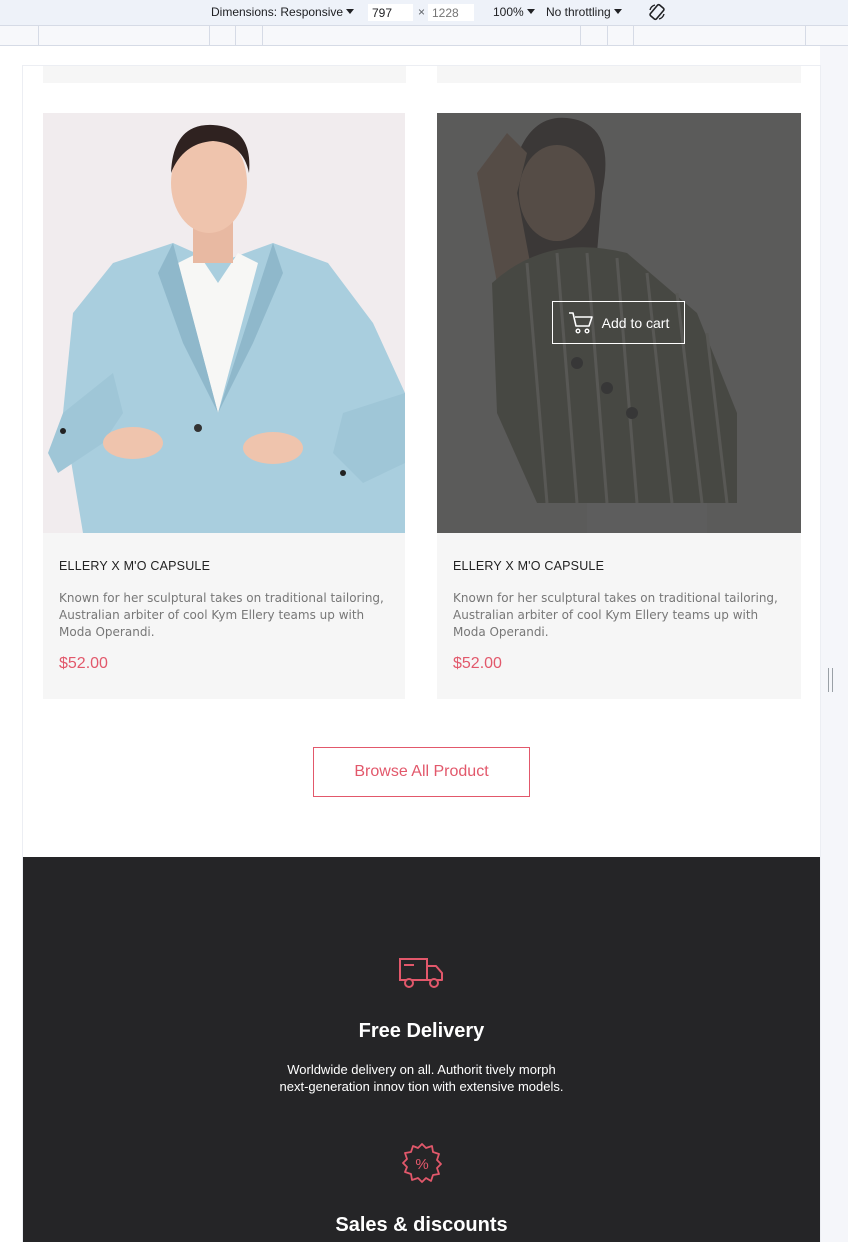 This screenshot has width=848, height=1242. I want to click on browse-label: Browse All Product, so click(421, 771).